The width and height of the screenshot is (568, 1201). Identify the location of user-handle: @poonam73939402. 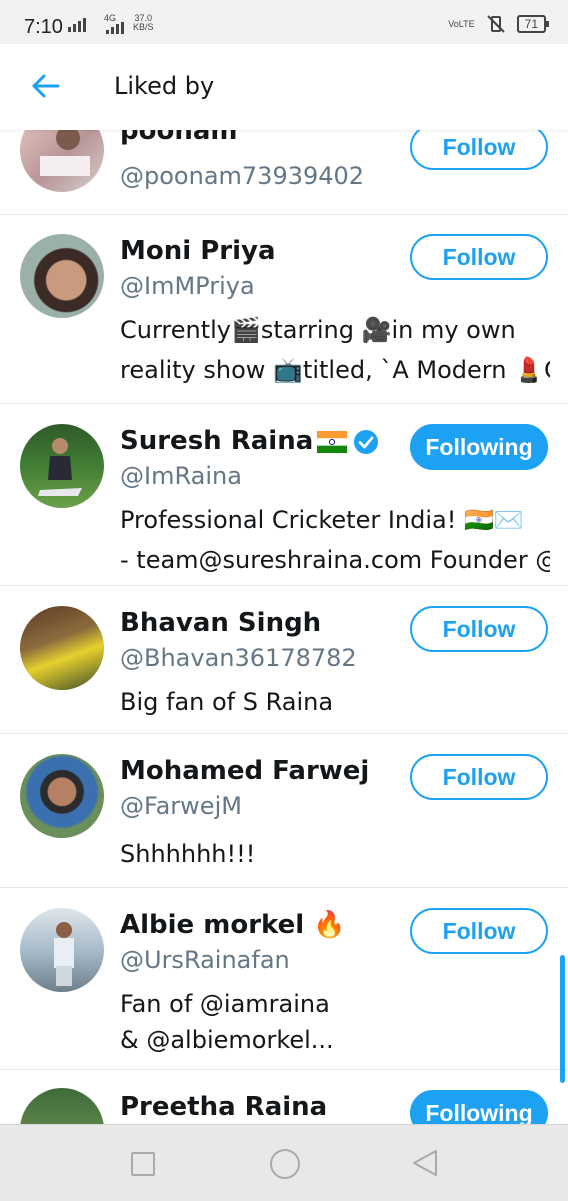
(242, 176).